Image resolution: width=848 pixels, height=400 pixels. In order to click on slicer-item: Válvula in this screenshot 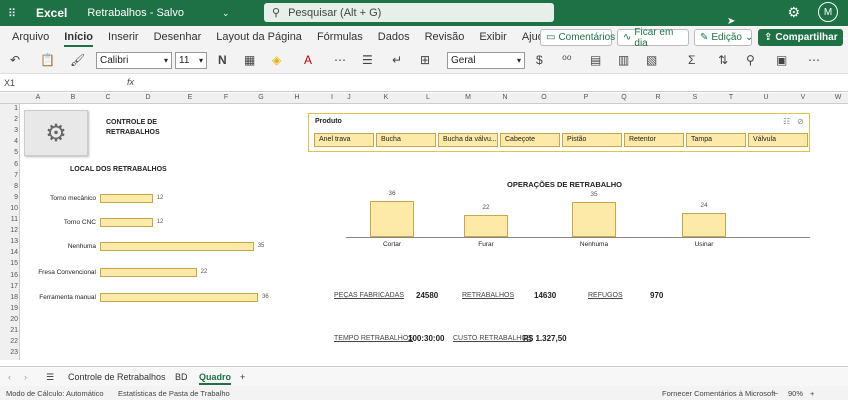, I will do `click(778, 140)`.